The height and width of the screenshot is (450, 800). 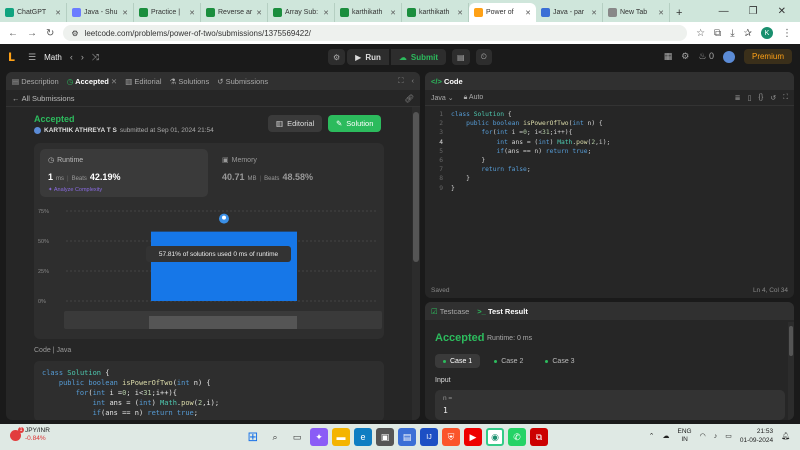 I want to click on bookmarks-icon: ✰, so click(x=748, y=33).